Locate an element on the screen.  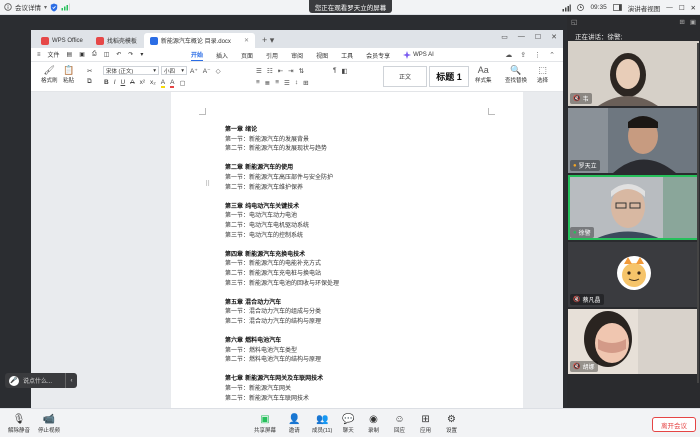
leave-meeting-button: 离开会议 is located at coordinates (674, 424).